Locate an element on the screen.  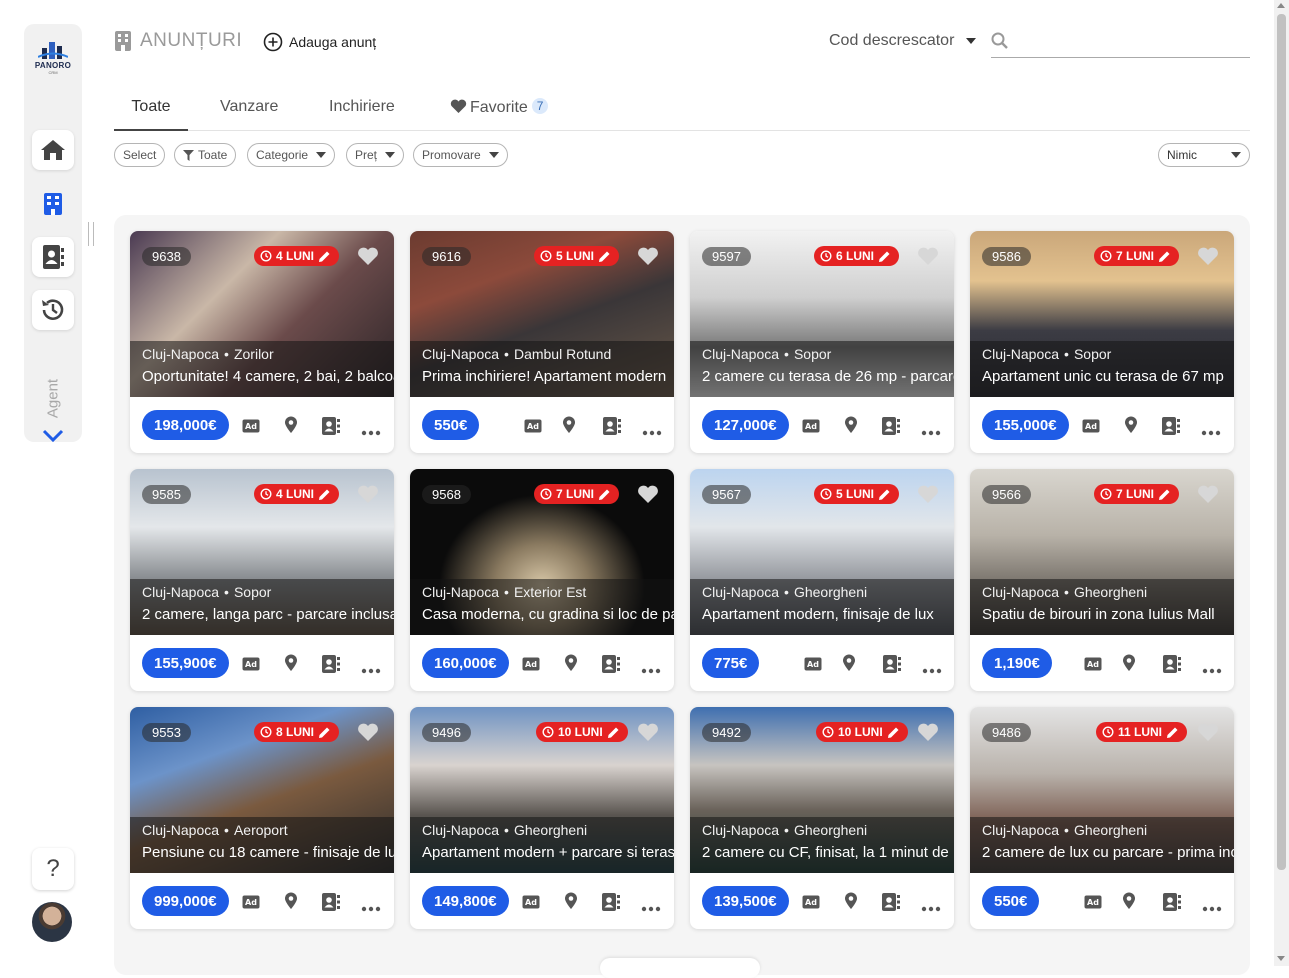
listing-title: 2 camere, langa parc - parcare inclusa is located at coordinates (268, 614).